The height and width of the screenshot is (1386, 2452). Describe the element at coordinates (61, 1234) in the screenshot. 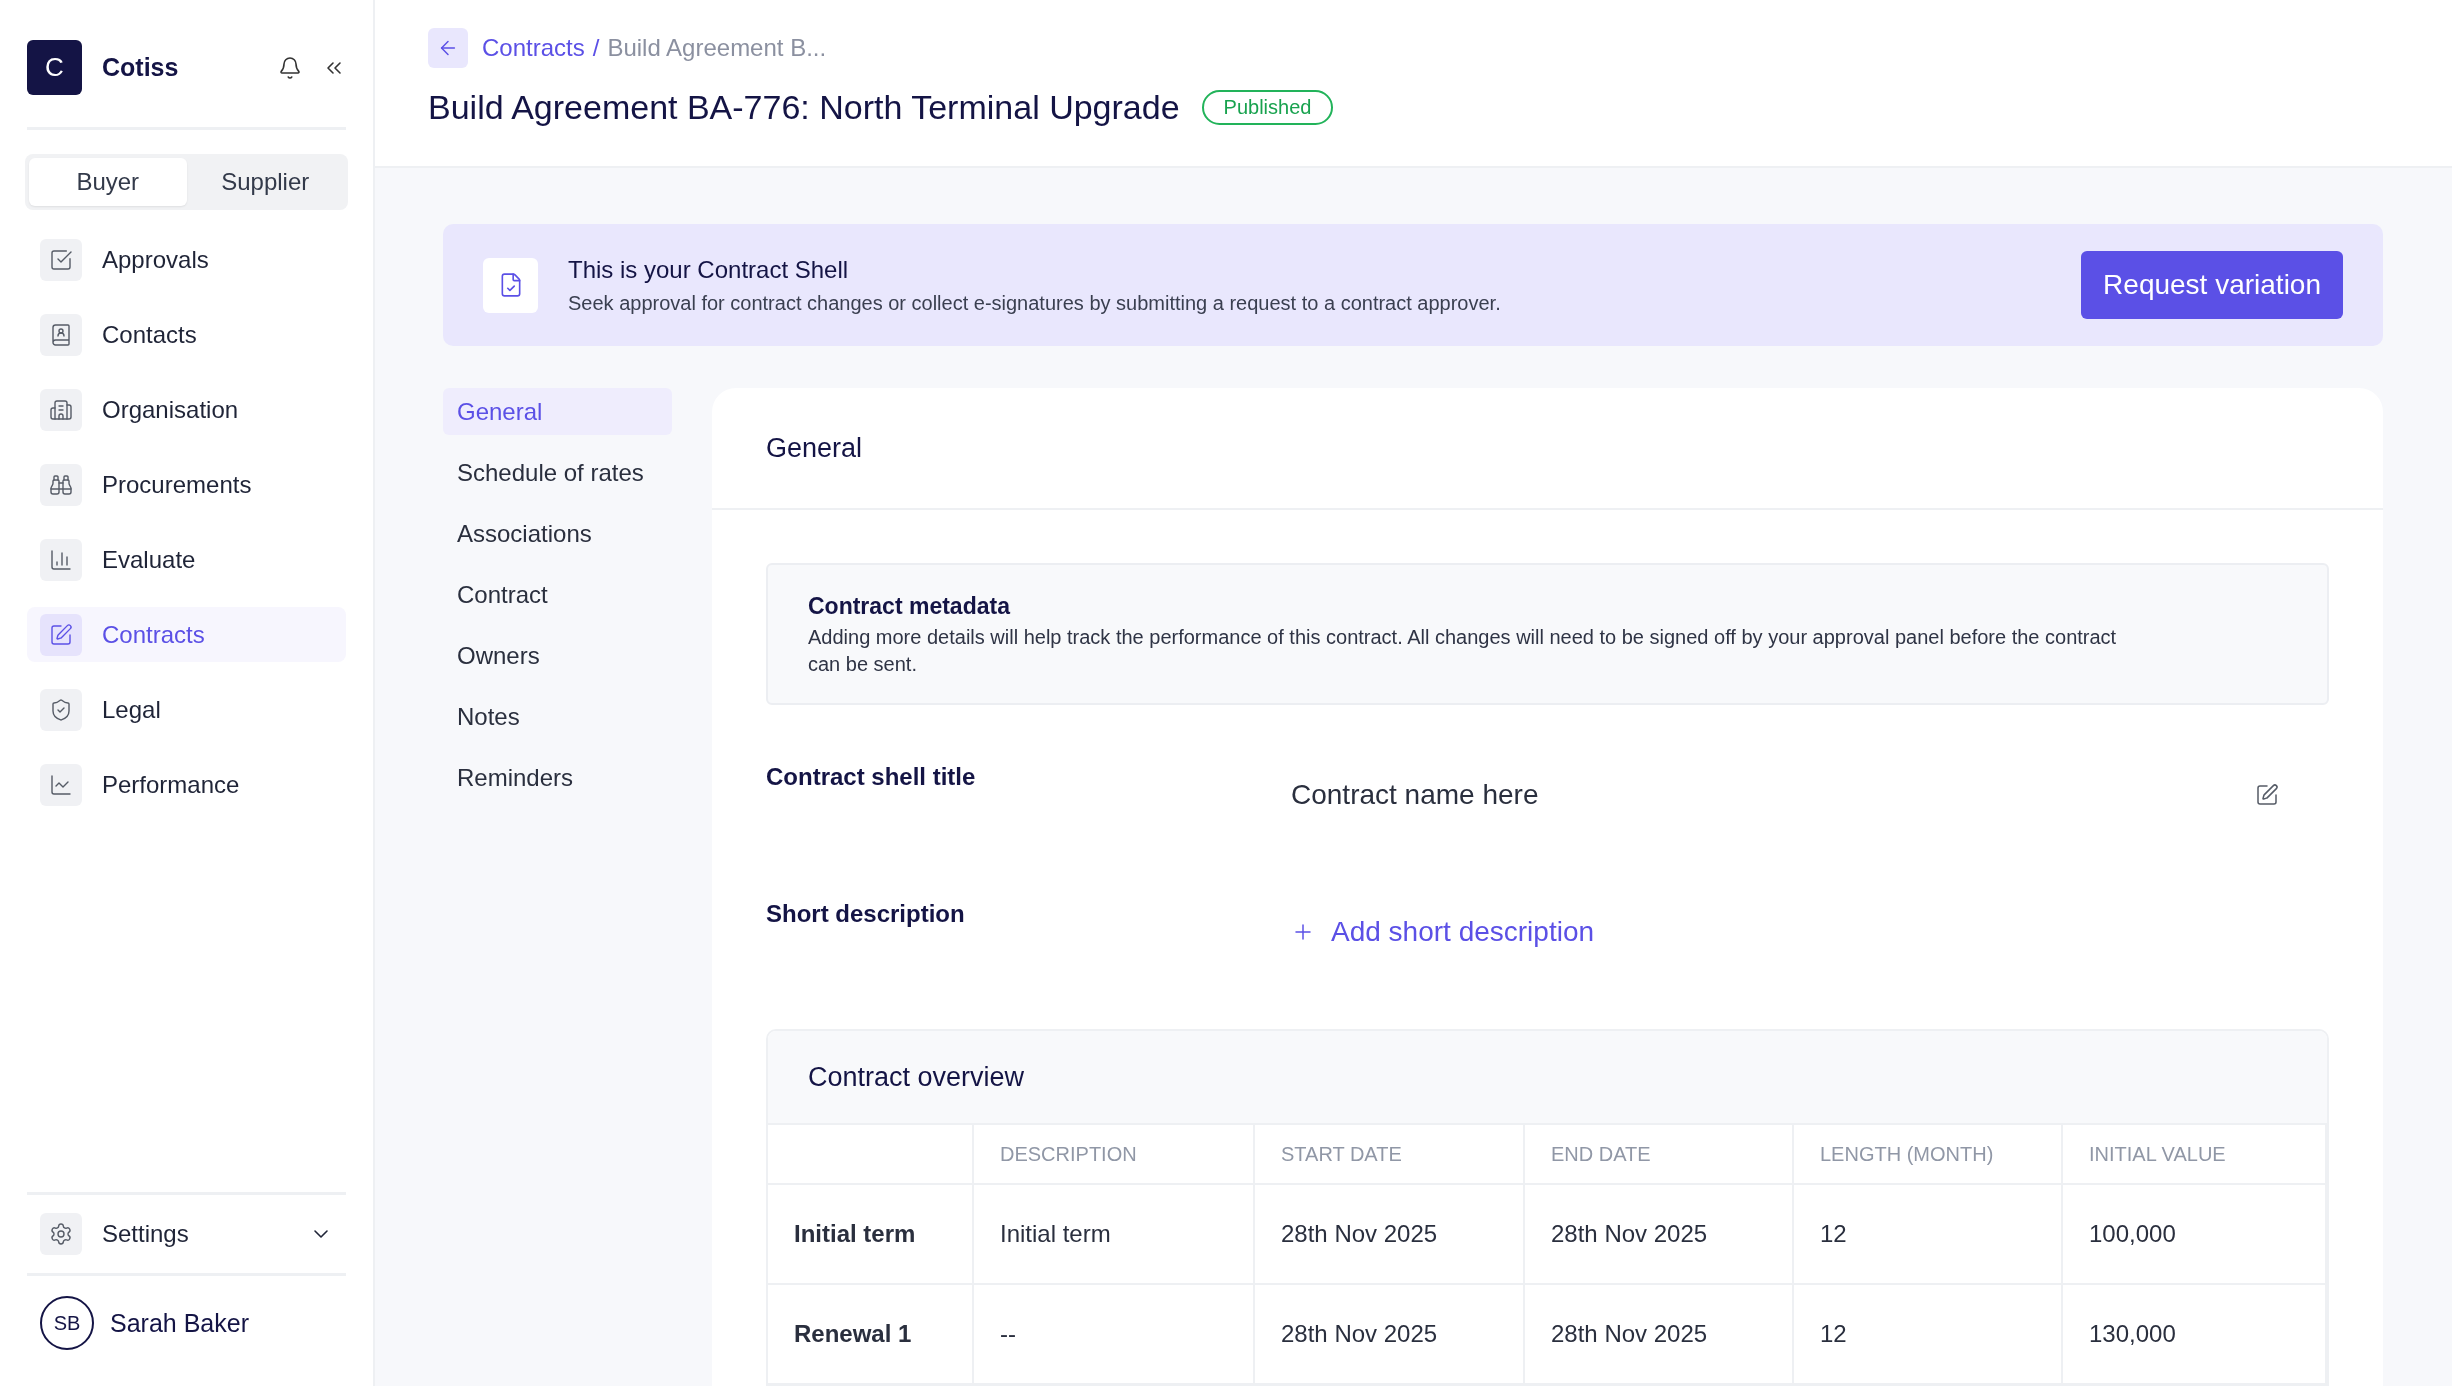

I see `settings-icon` at that location.